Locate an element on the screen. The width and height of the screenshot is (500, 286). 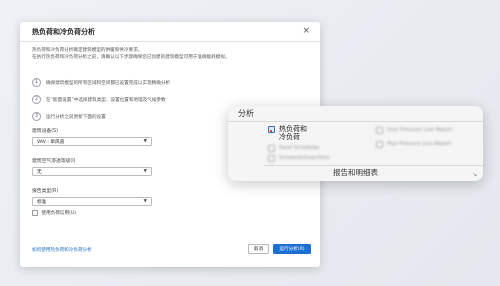
outdoor-air-value: 无 is located at coordinates (39, 172).